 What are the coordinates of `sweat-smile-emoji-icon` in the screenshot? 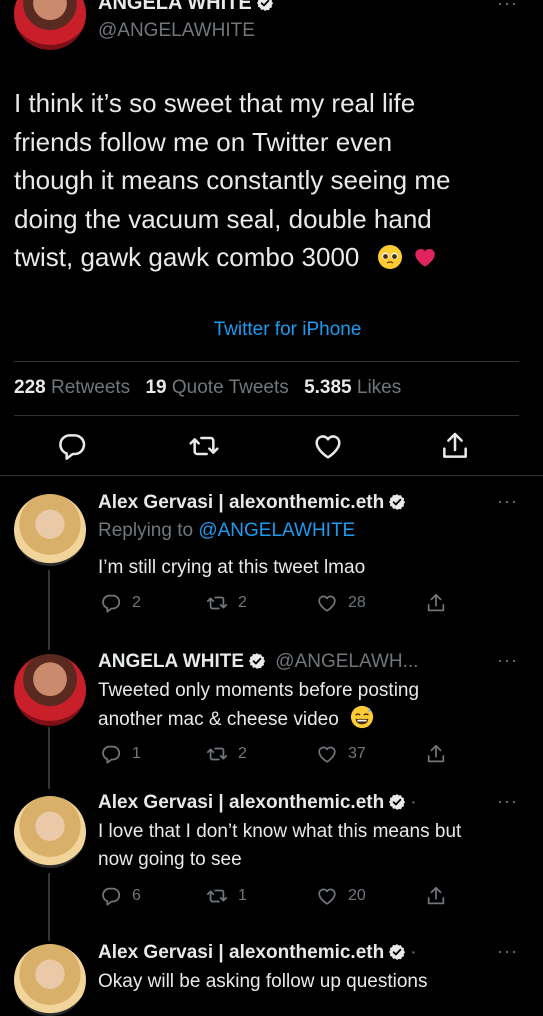 It's located at (362, 717).